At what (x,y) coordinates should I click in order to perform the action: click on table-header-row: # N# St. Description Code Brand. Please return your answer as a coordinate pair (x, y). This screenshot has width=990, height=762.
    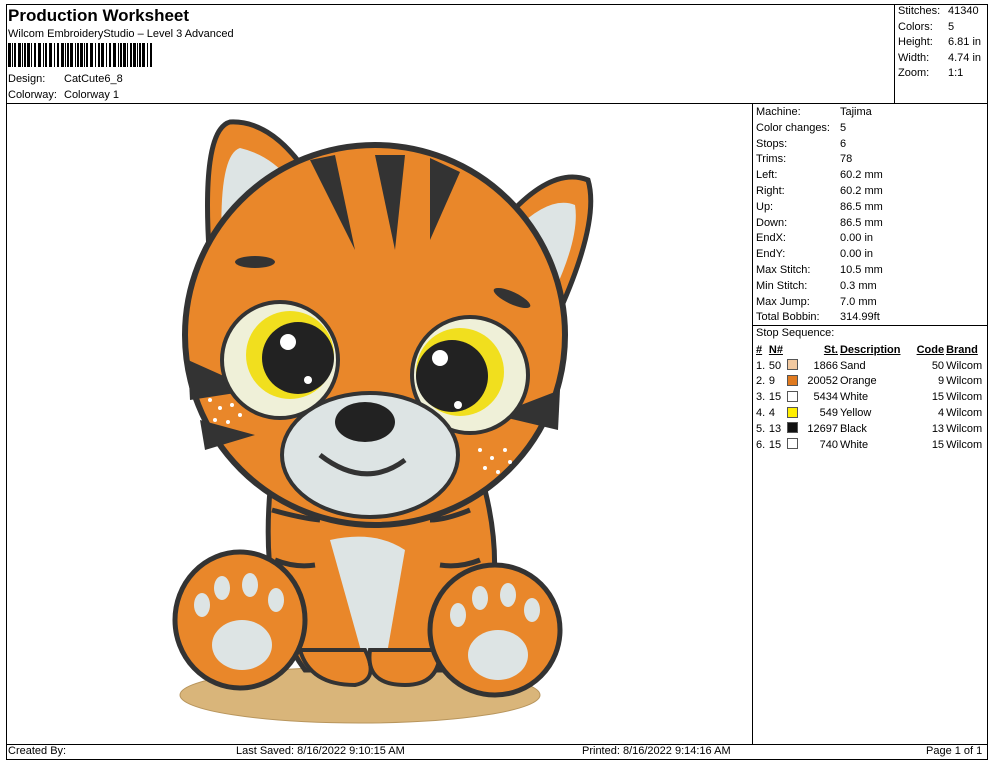
    Looking at the image, I should click on (871, 350).